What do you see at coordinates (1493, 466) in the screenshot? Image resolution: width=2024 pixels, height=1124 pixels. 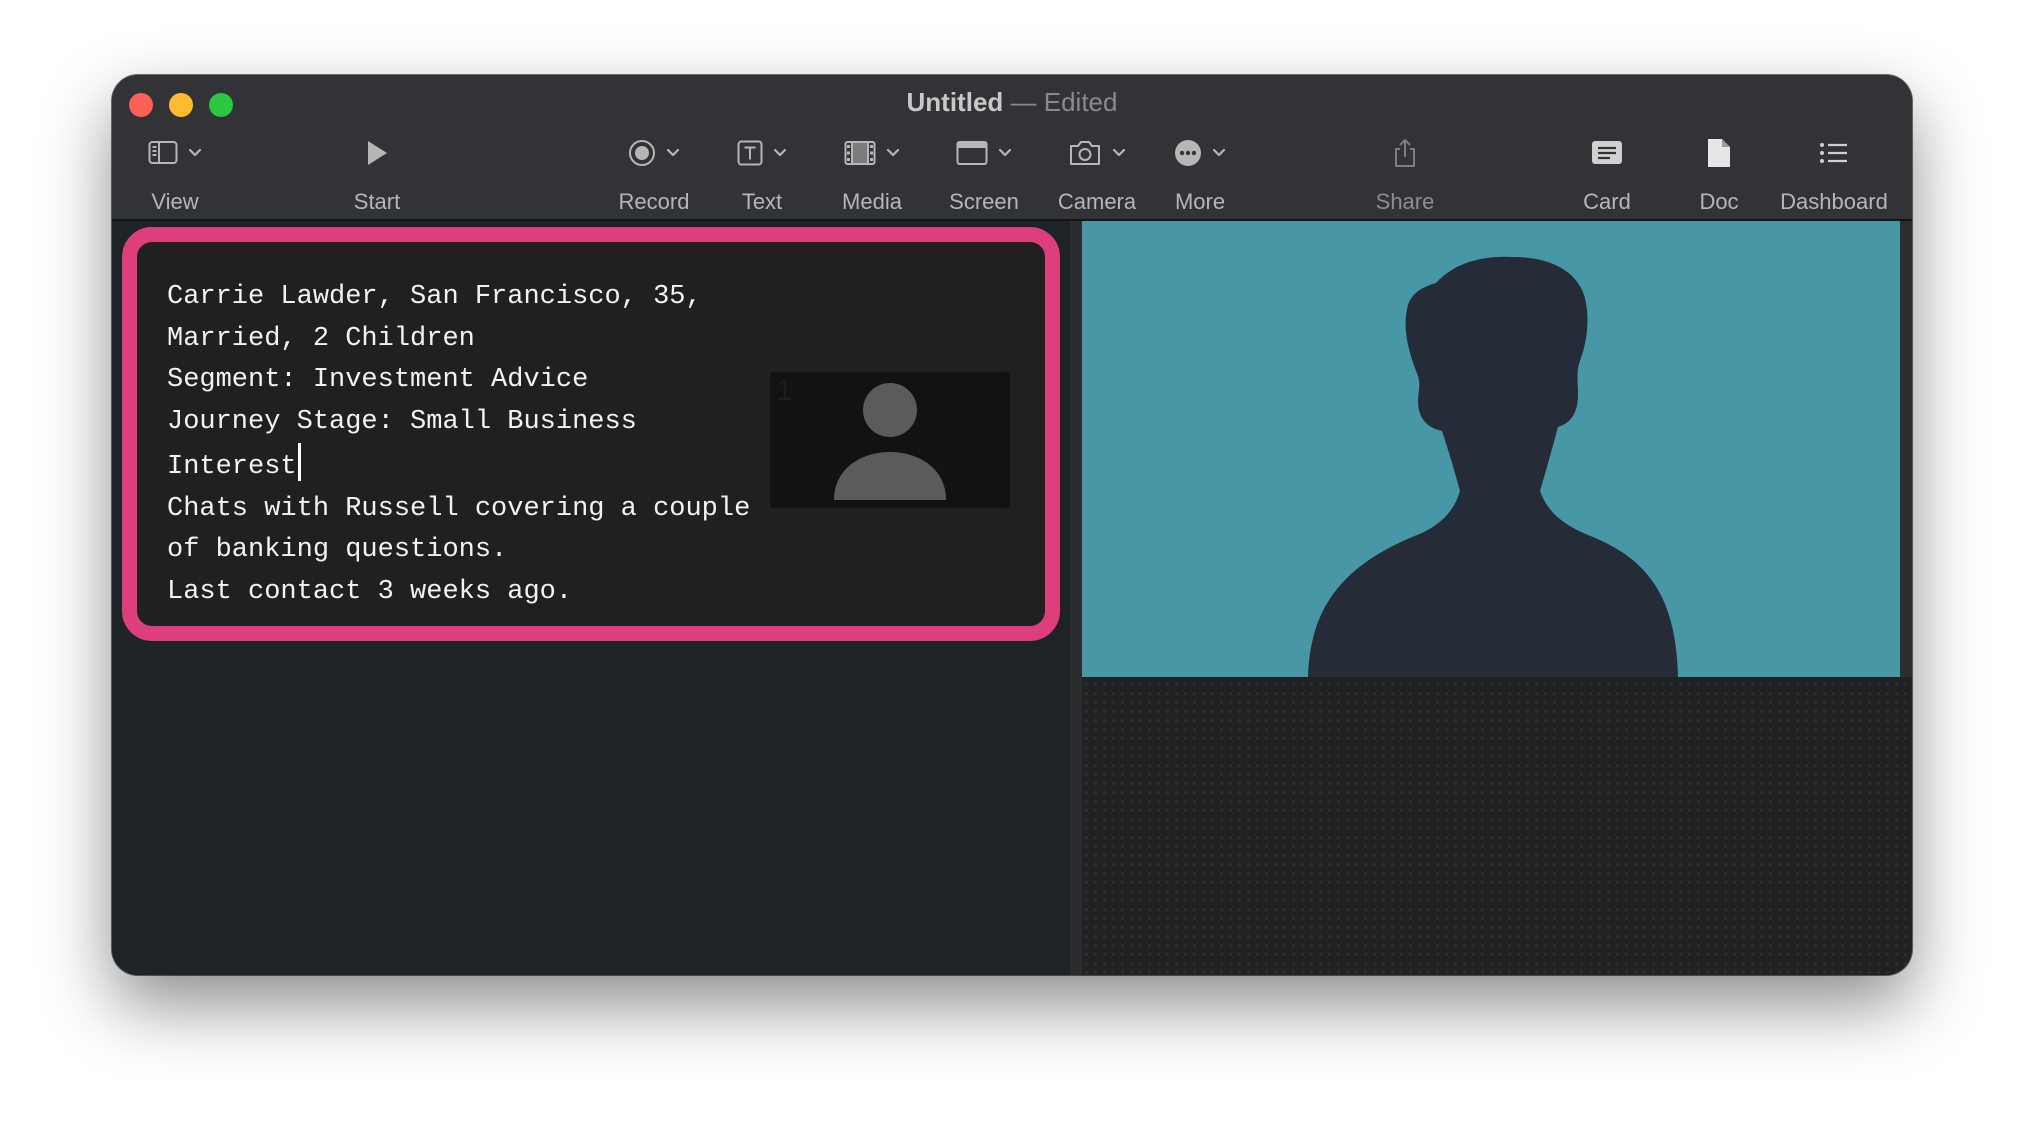 I see `person-silhouette-icon` at bounding box center [1493, 466].